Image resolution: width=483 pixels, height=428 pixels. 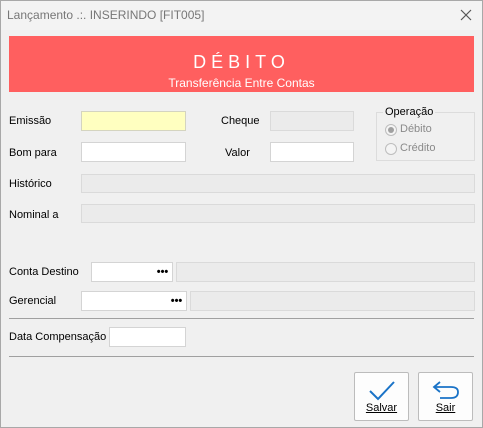 I want to click on credito-radio, so click(x=391, y=149).